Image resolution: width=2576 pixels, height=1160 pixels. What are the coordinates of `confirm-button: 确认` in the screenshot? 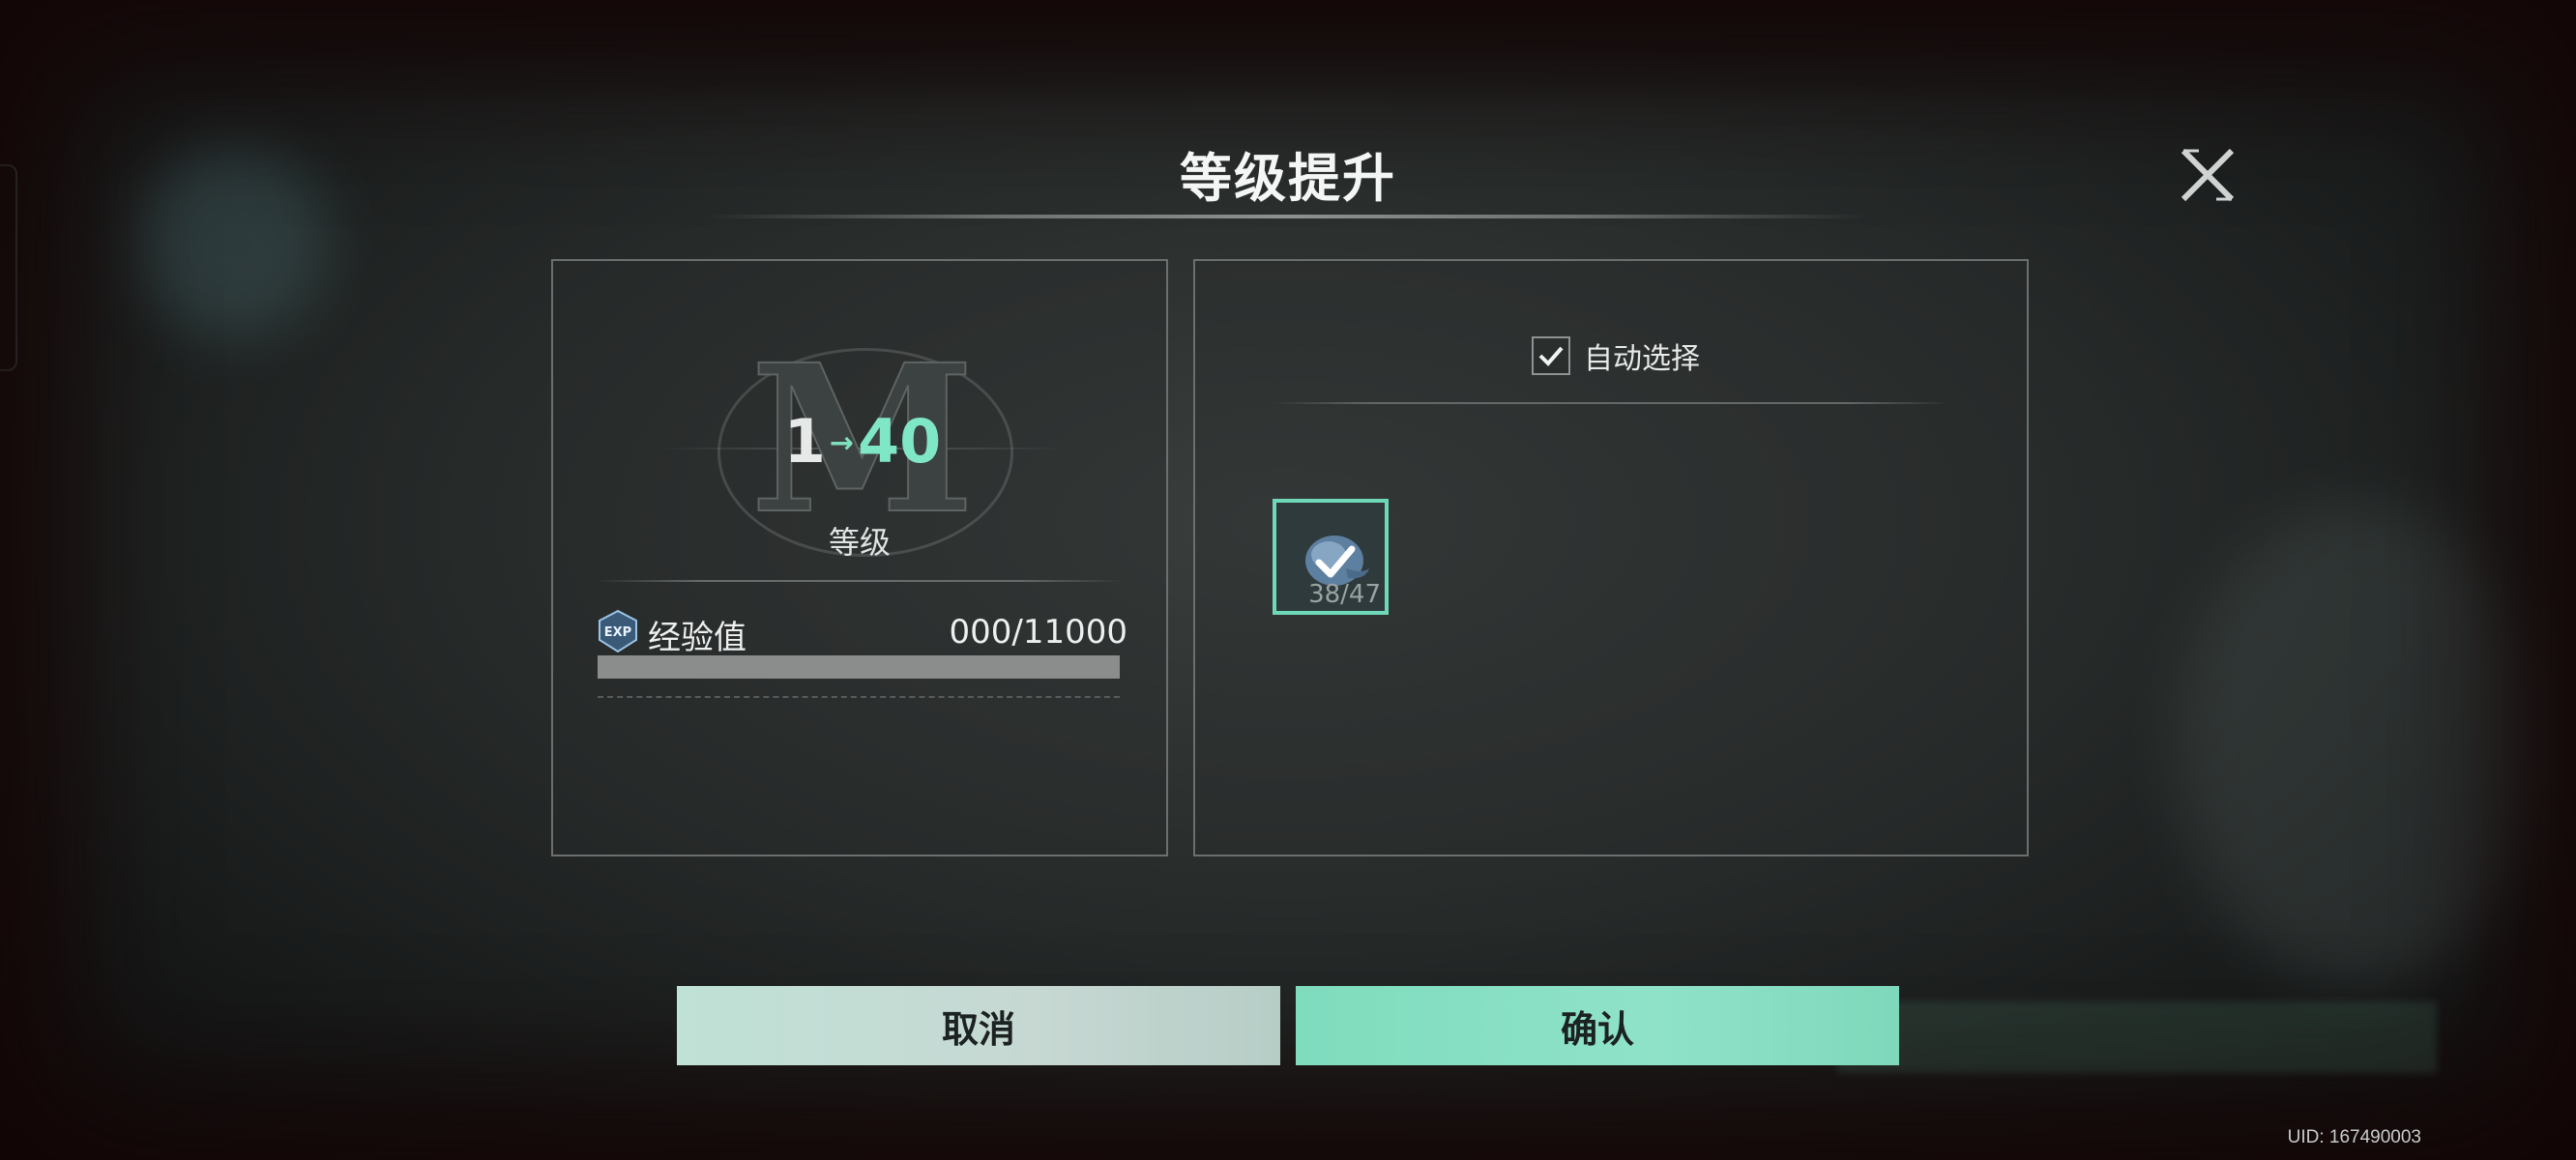 It's located at (1597, 1025).